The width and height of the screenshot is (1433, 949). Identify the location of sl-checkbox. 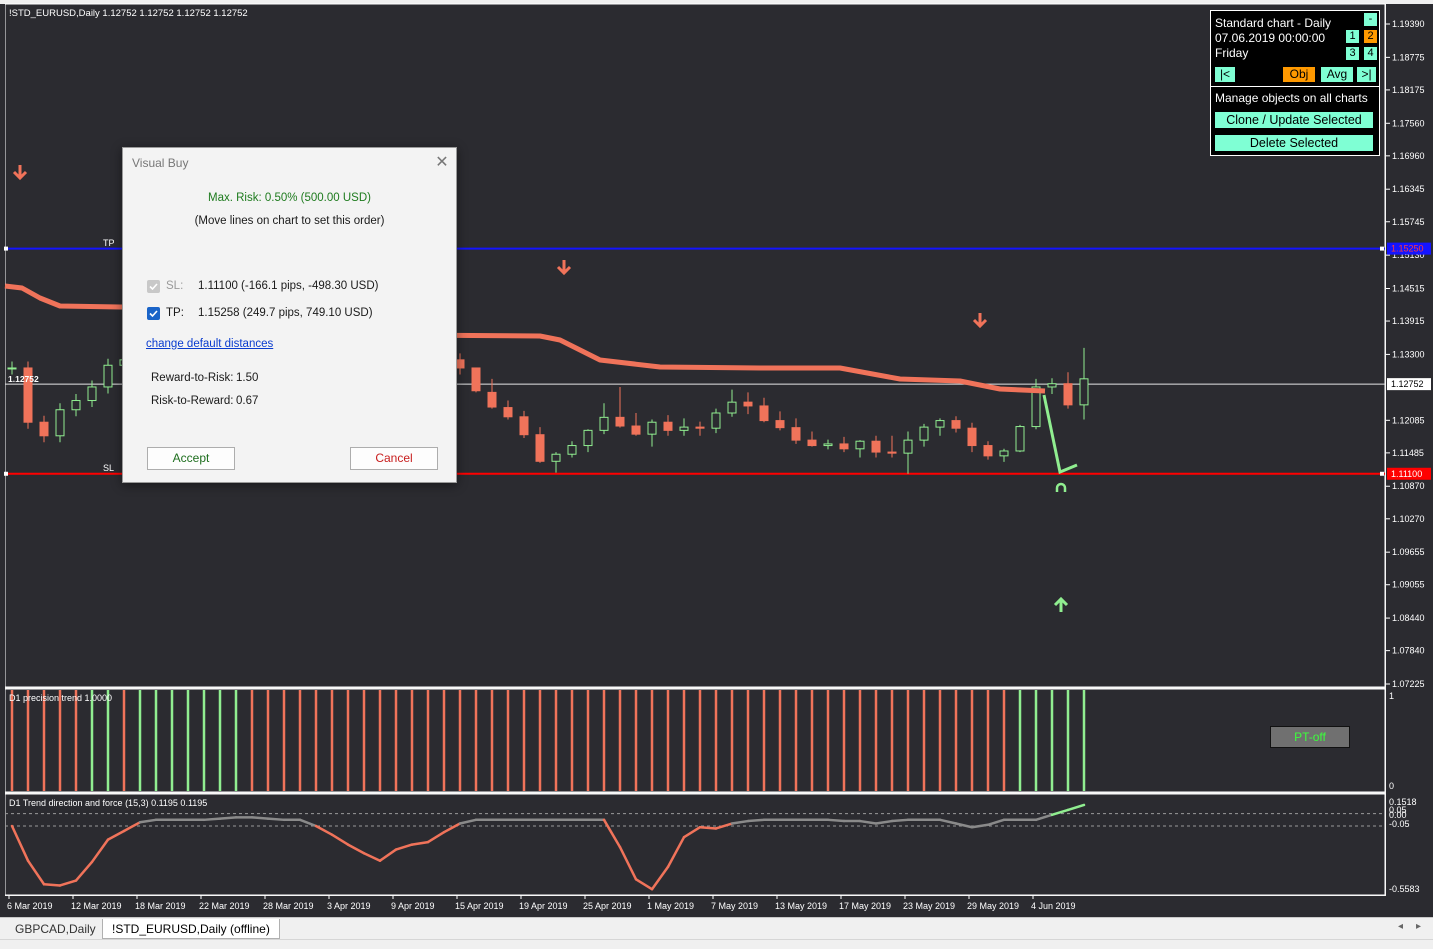
(153, 286).